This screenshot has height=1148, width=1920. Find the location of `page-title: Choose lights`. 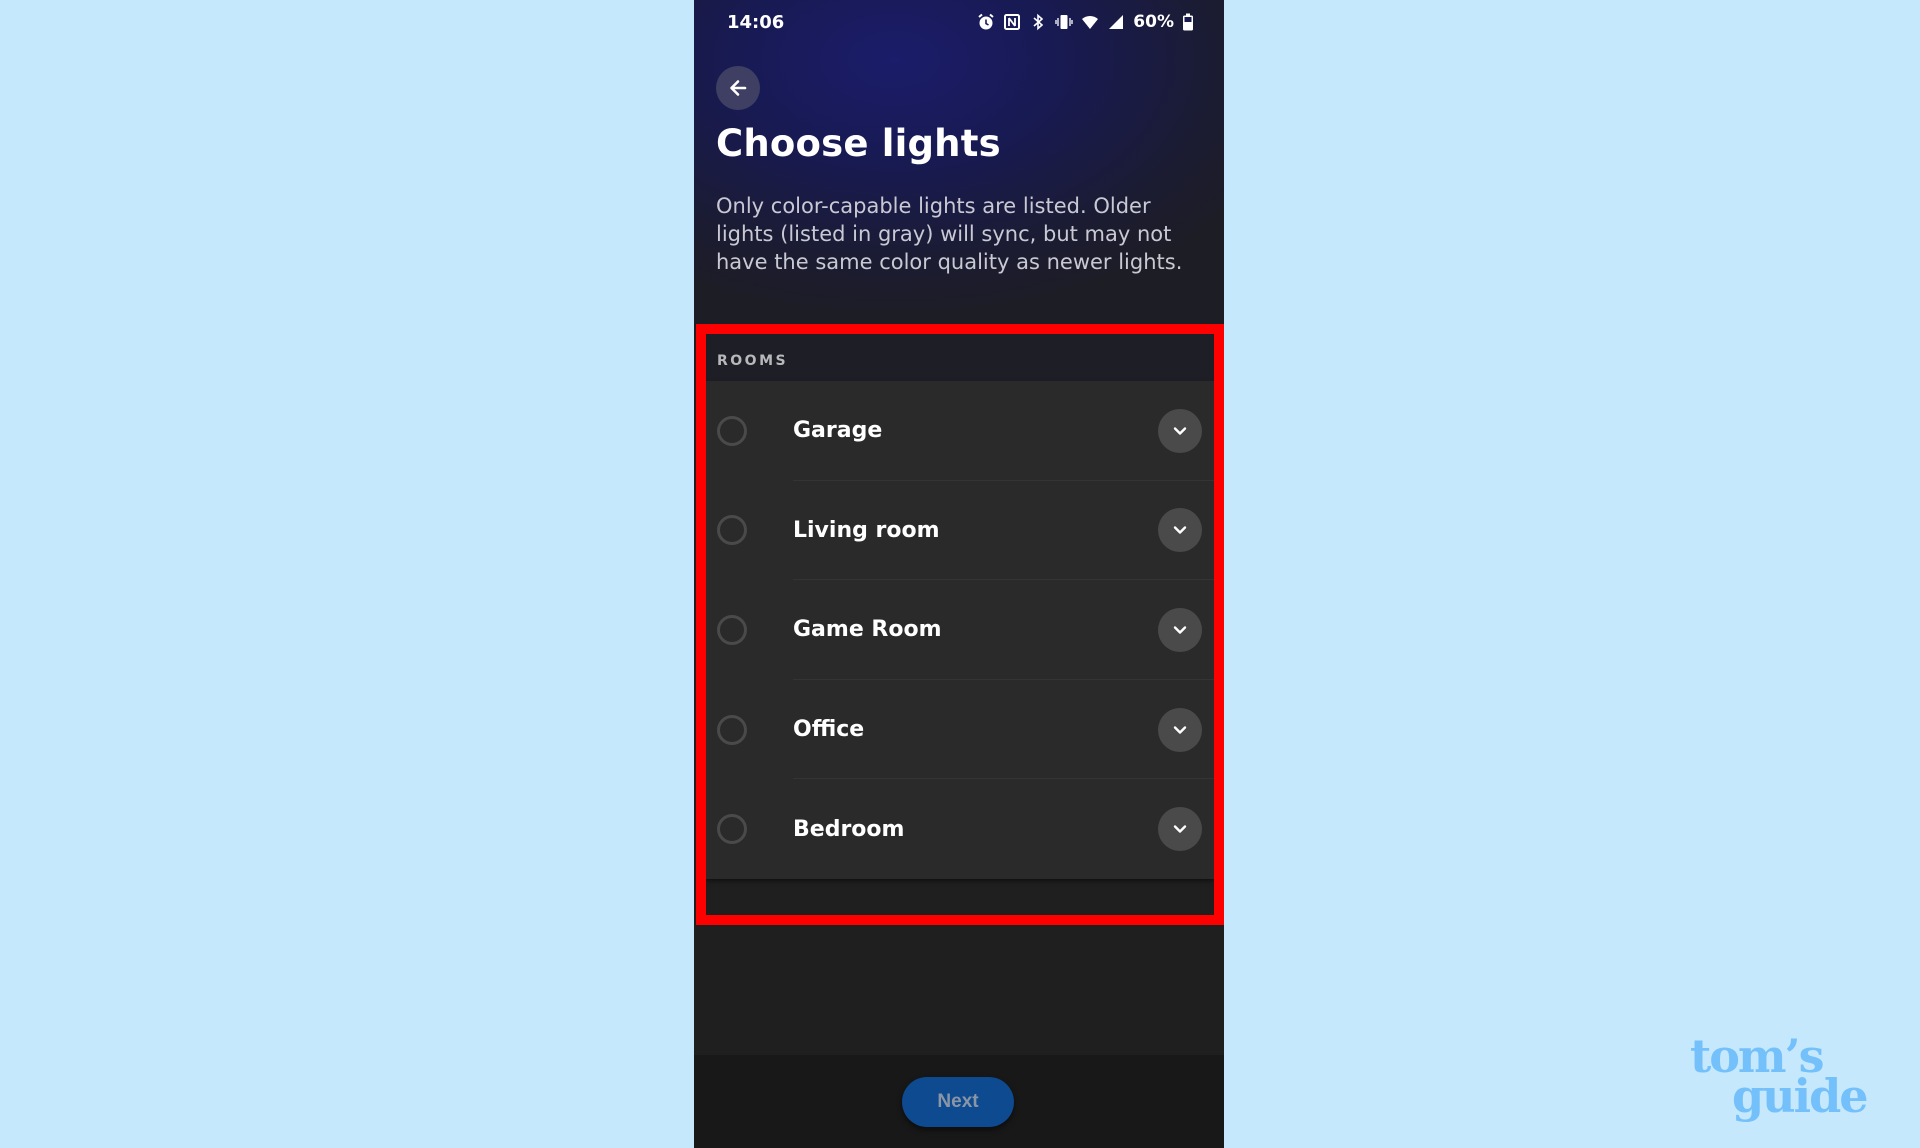

page-title: Choose lights is located at coordinates (858, 143).